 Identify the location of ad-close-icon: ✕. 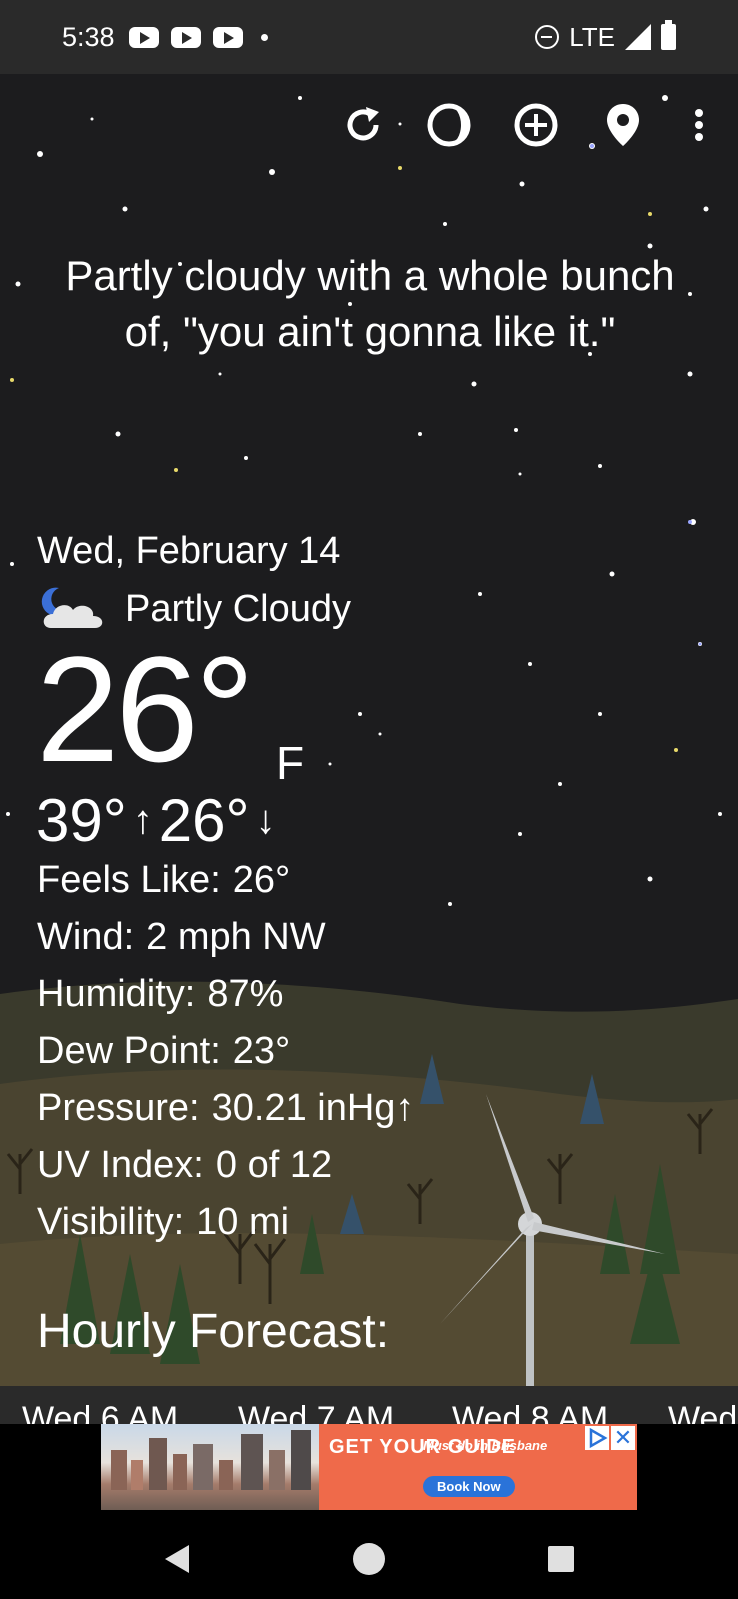
(623, 1438).